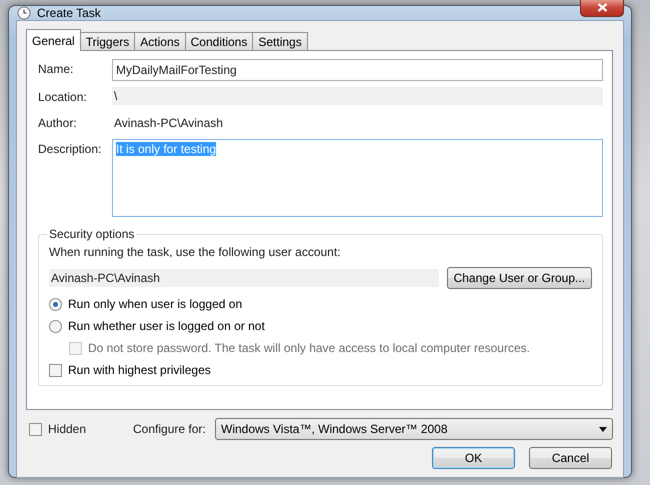 Image resolution: width=650 pixels, height=485 pixels. Describe the element at coordinates (168, 123) in the screenshot. I see `author-value: Avinash-PC\Avinash` at that location.